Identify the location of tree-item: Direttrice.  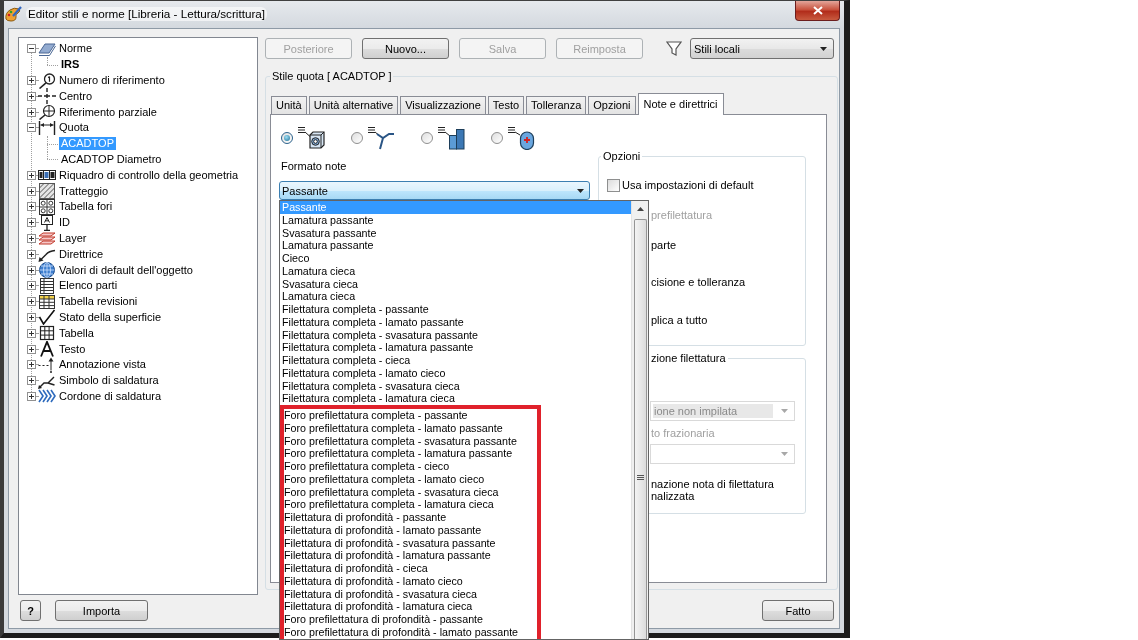
(81, 254).